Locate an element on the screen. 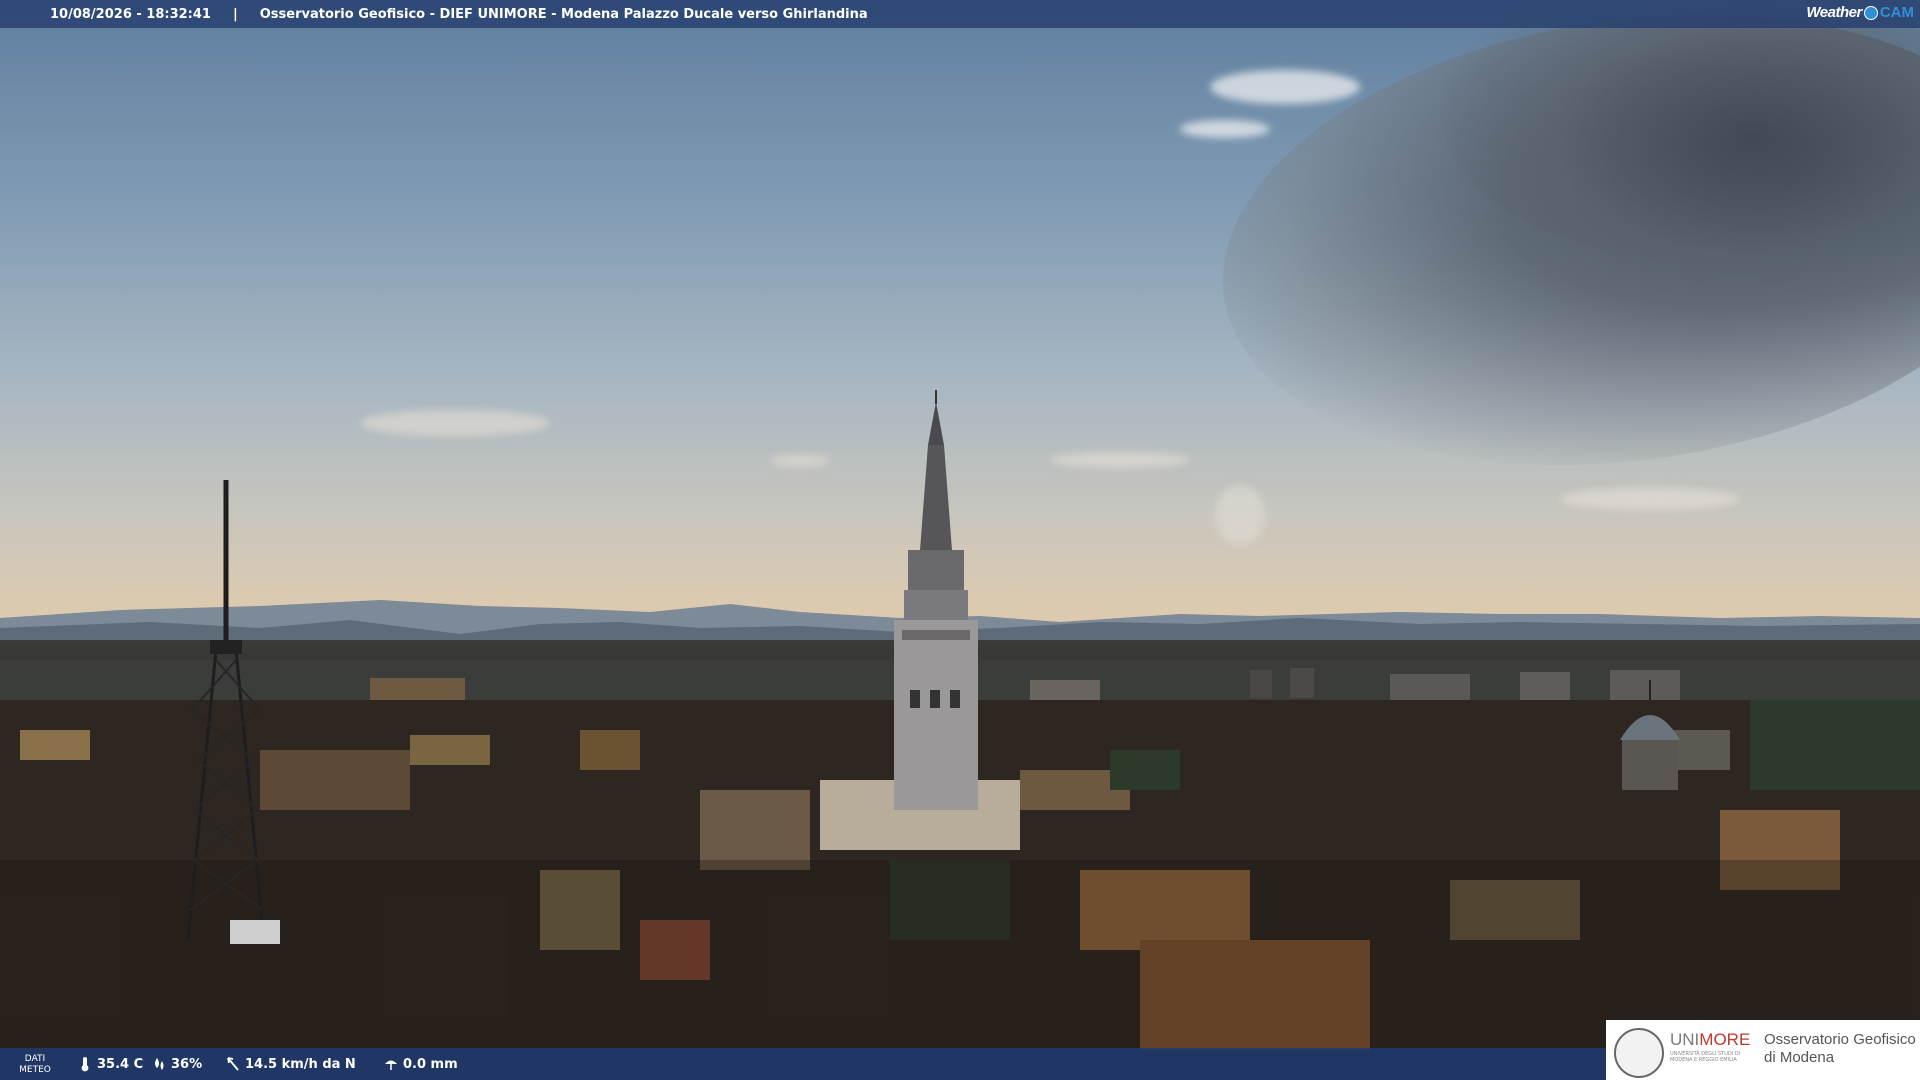 The width and height of the screenshot is (1920, 1080). temperature-value: 35.4 C is located at coordinates (120, 1064).